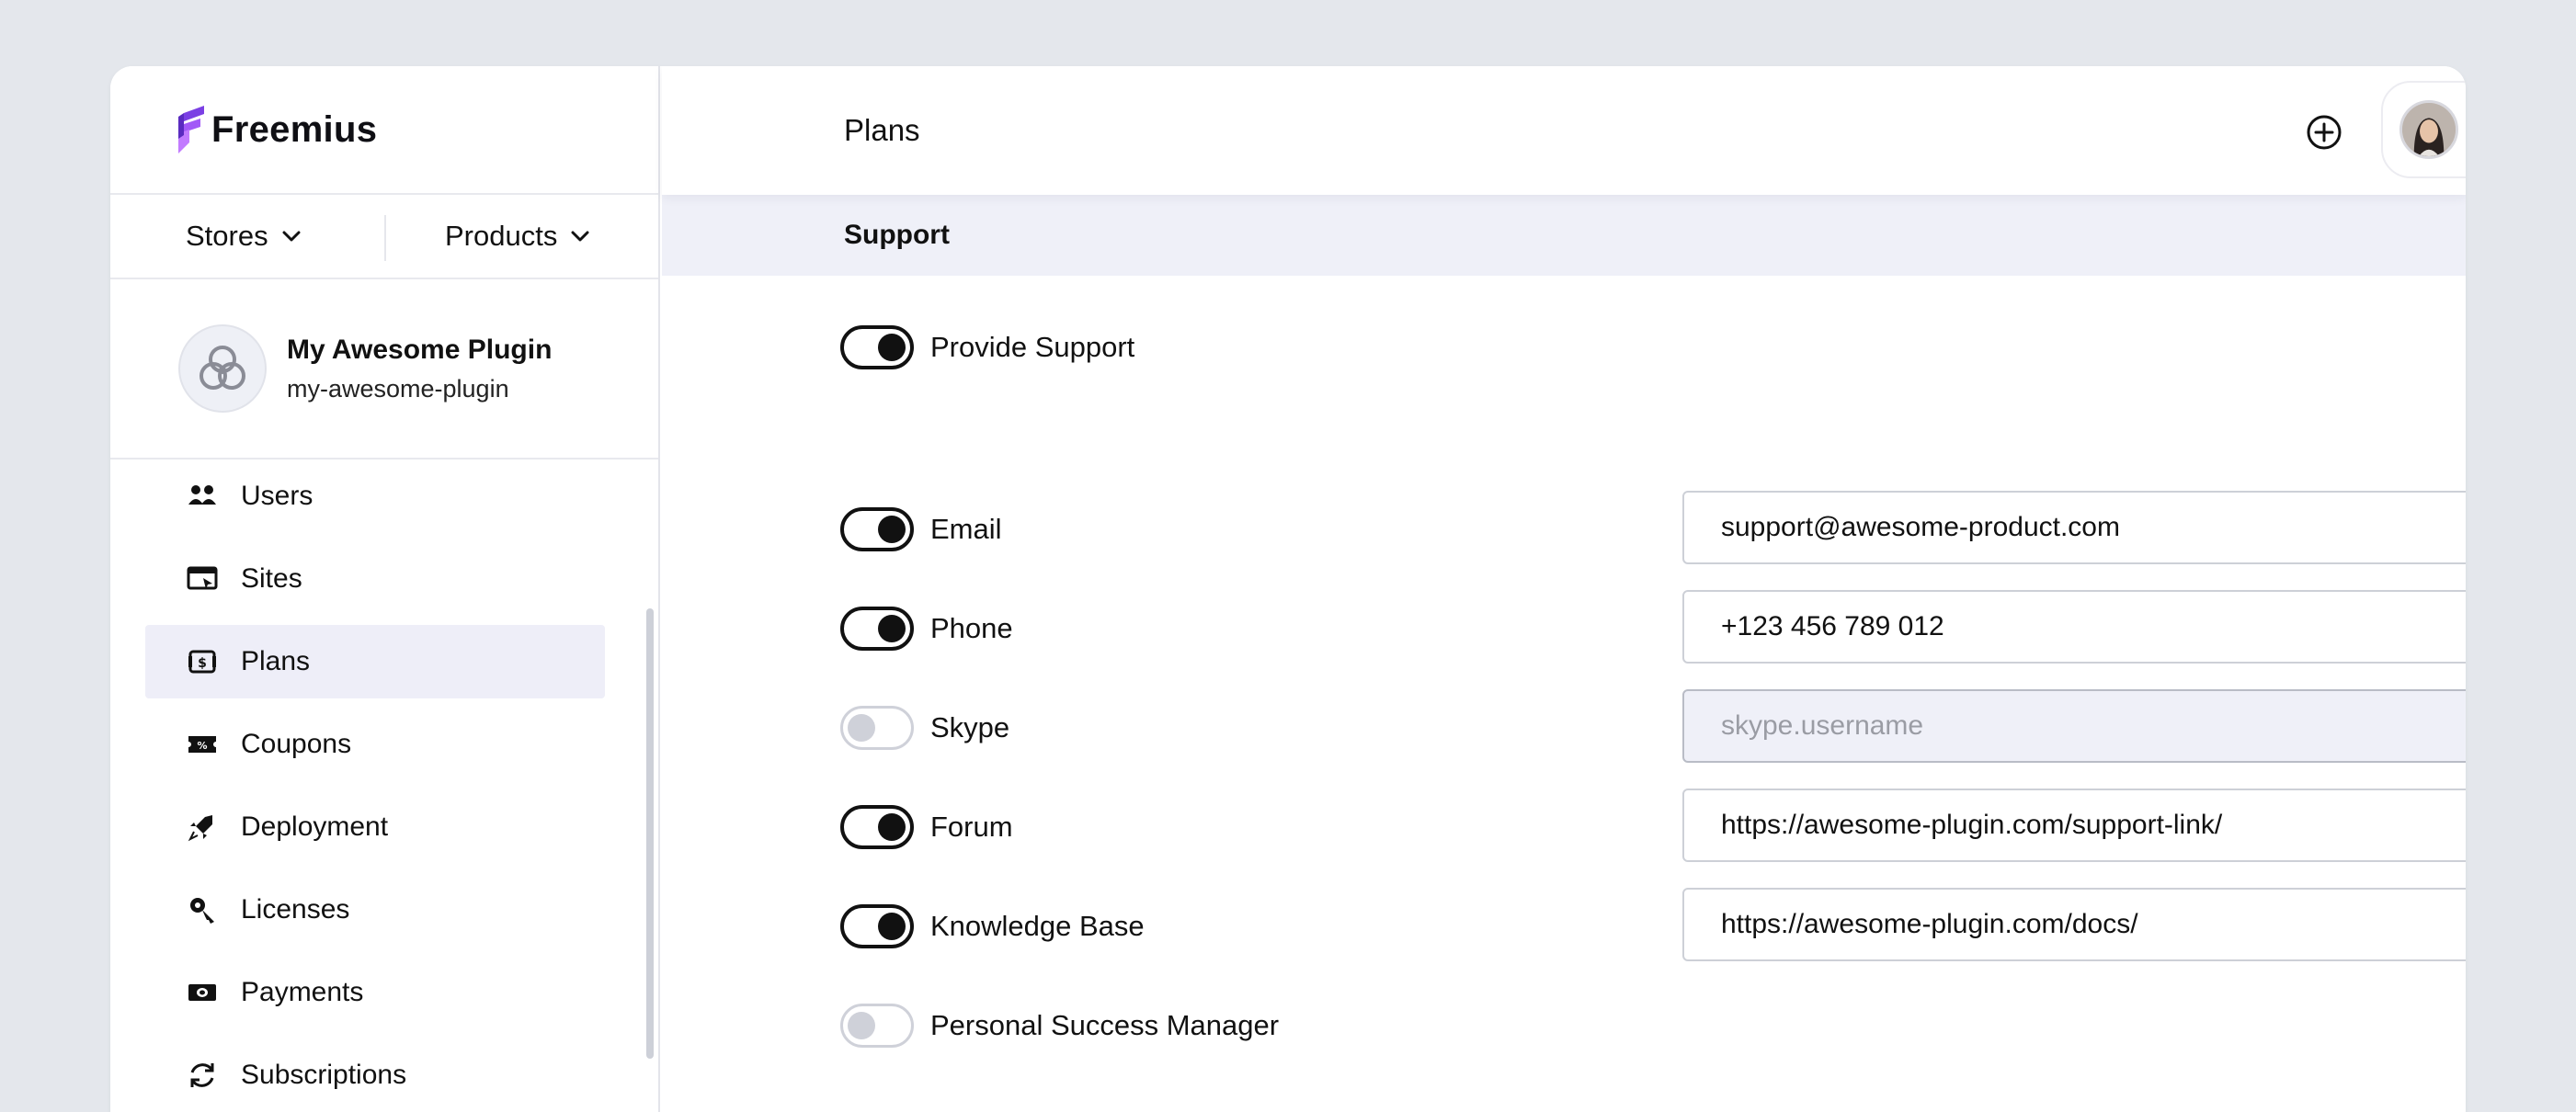 The width and height of the screenshot is (2576, 1112). I want to click on sidebar-item-label: Deployment, so click(315, 826).